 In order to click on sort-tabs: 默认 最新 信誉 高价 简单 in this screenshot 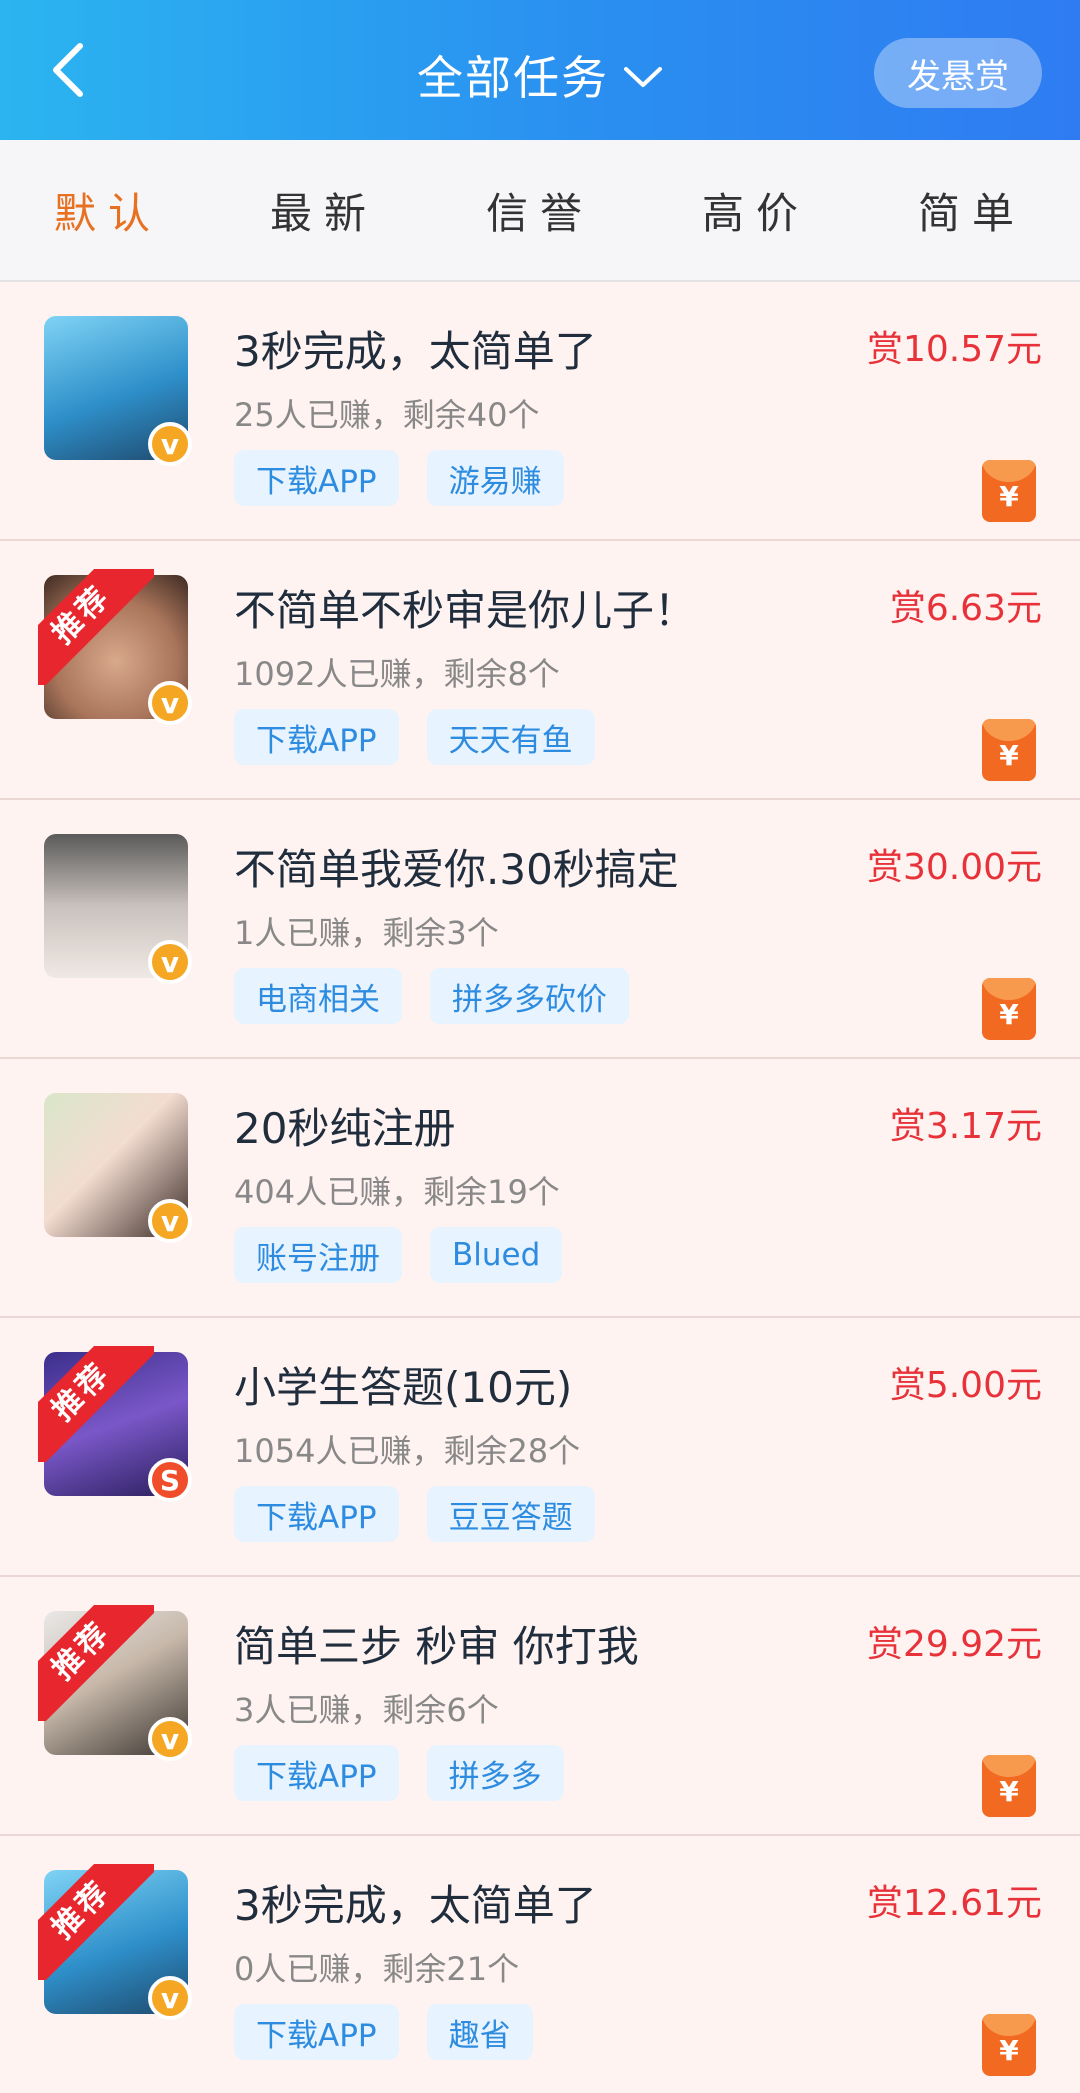, I will do `click(540, 211)`.